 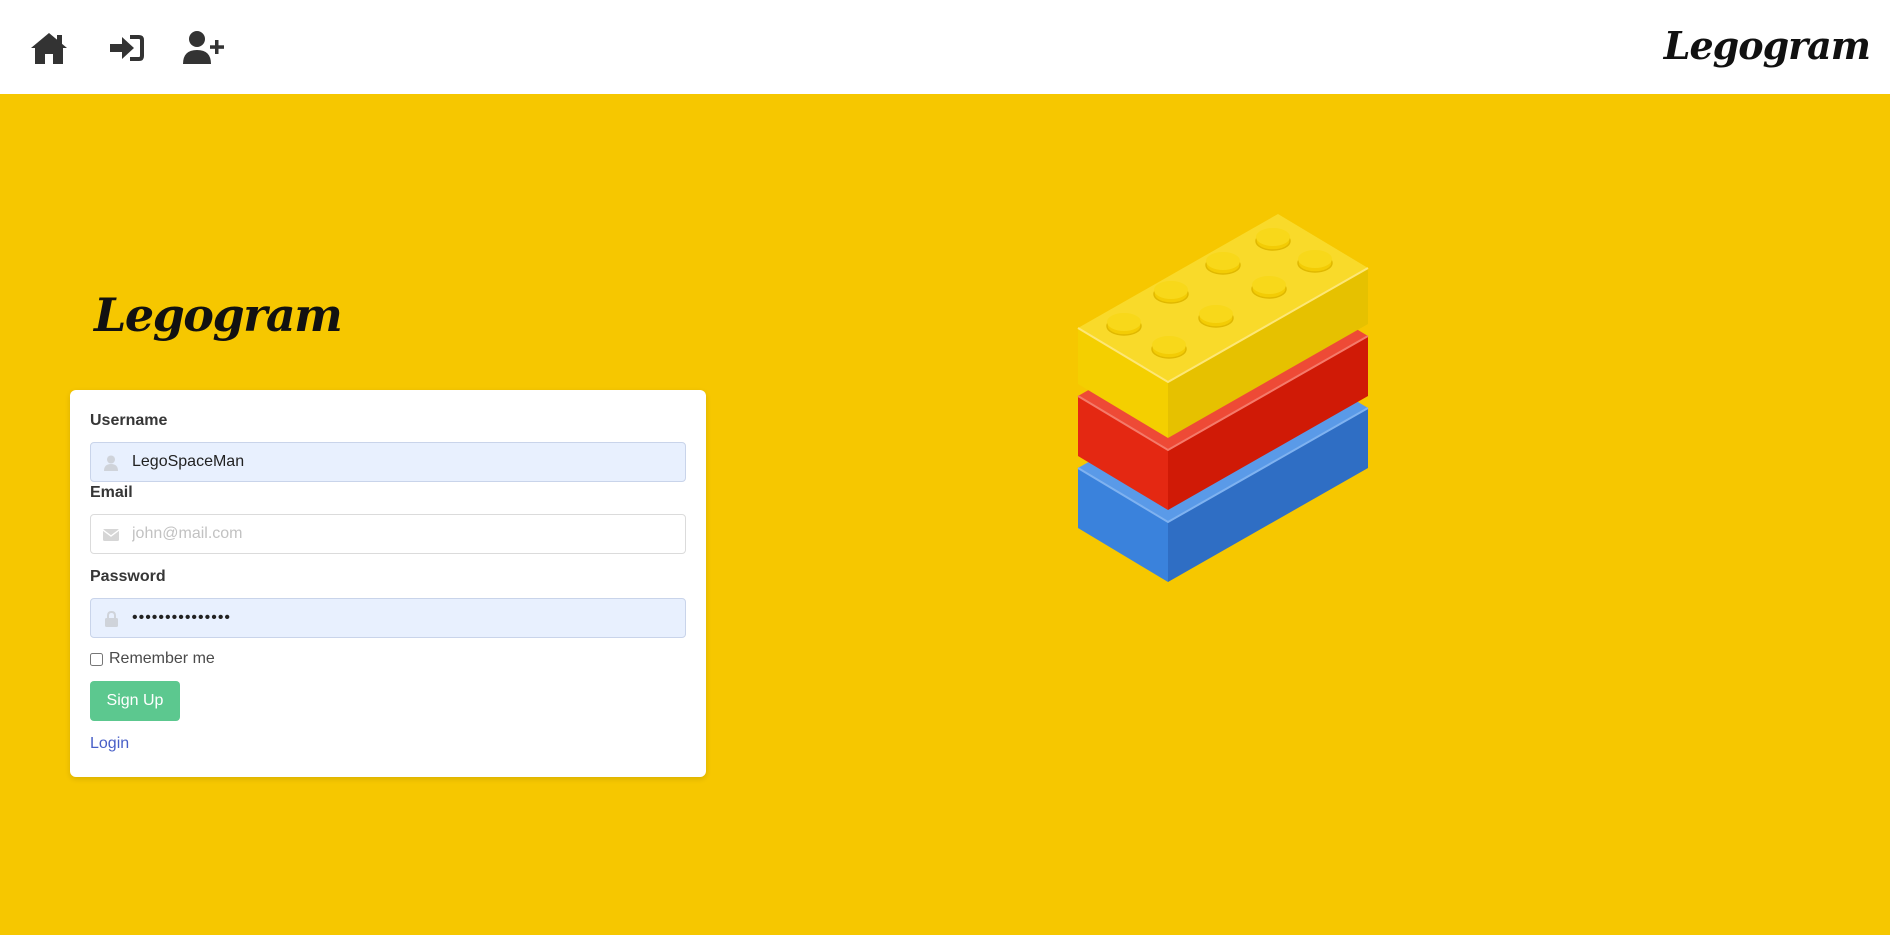 What do you see at coordinates (218, 315) in the screenshot?
I see `hero-brand-logo: Legogram` at bounding box center [218, 315].